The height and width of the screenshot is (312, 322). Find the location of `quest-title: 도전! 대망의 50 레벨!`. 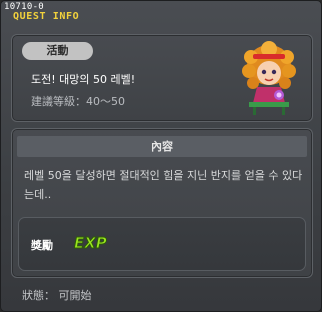

quest-title: 도전! 대망의 50 레벨! is located at coordinates (83, 79).